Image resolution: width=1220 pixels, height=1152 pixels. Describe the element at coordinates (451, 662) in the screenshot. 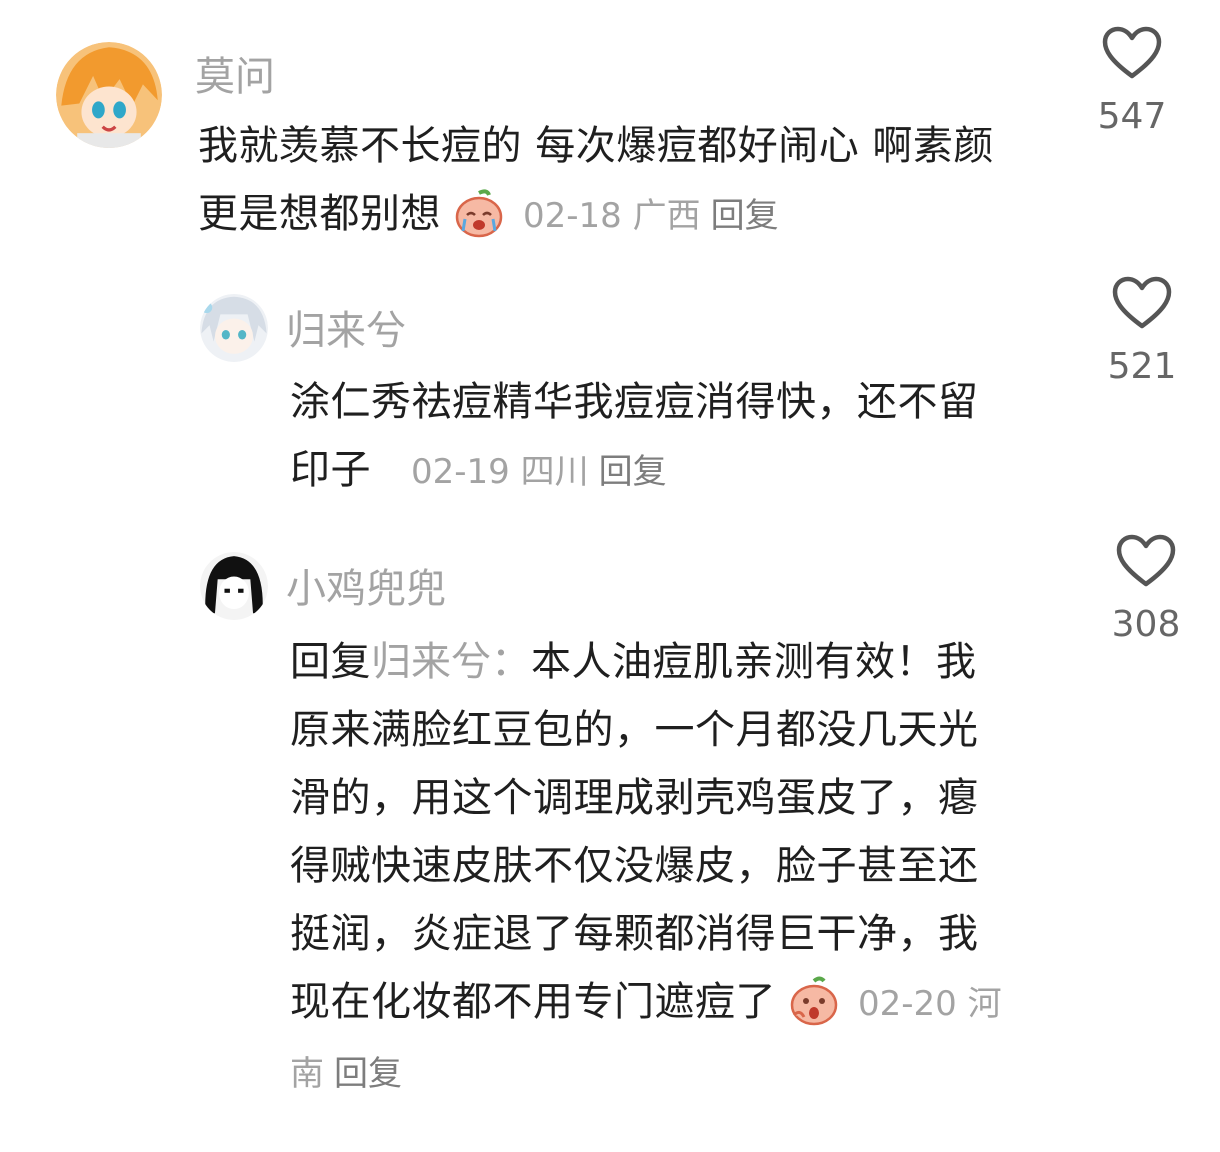

I see `reply-target-username: 归来兮：` at that location.